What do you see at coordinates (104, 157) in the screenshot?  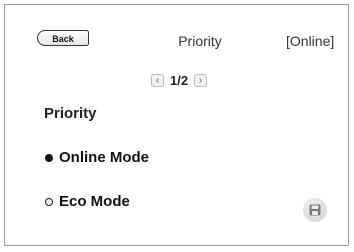 I see `option-label: Online Mode` at bounding box center [104, 157].